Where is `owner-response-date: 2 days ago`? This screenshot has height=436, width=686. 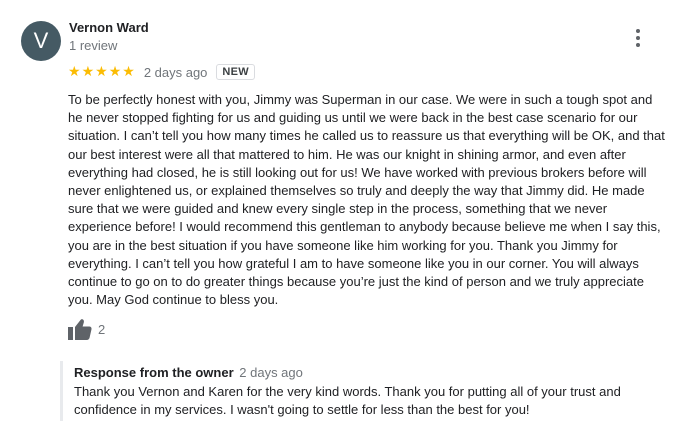
owner-response-date: 2 days ago is located at coordinates (271, 372).